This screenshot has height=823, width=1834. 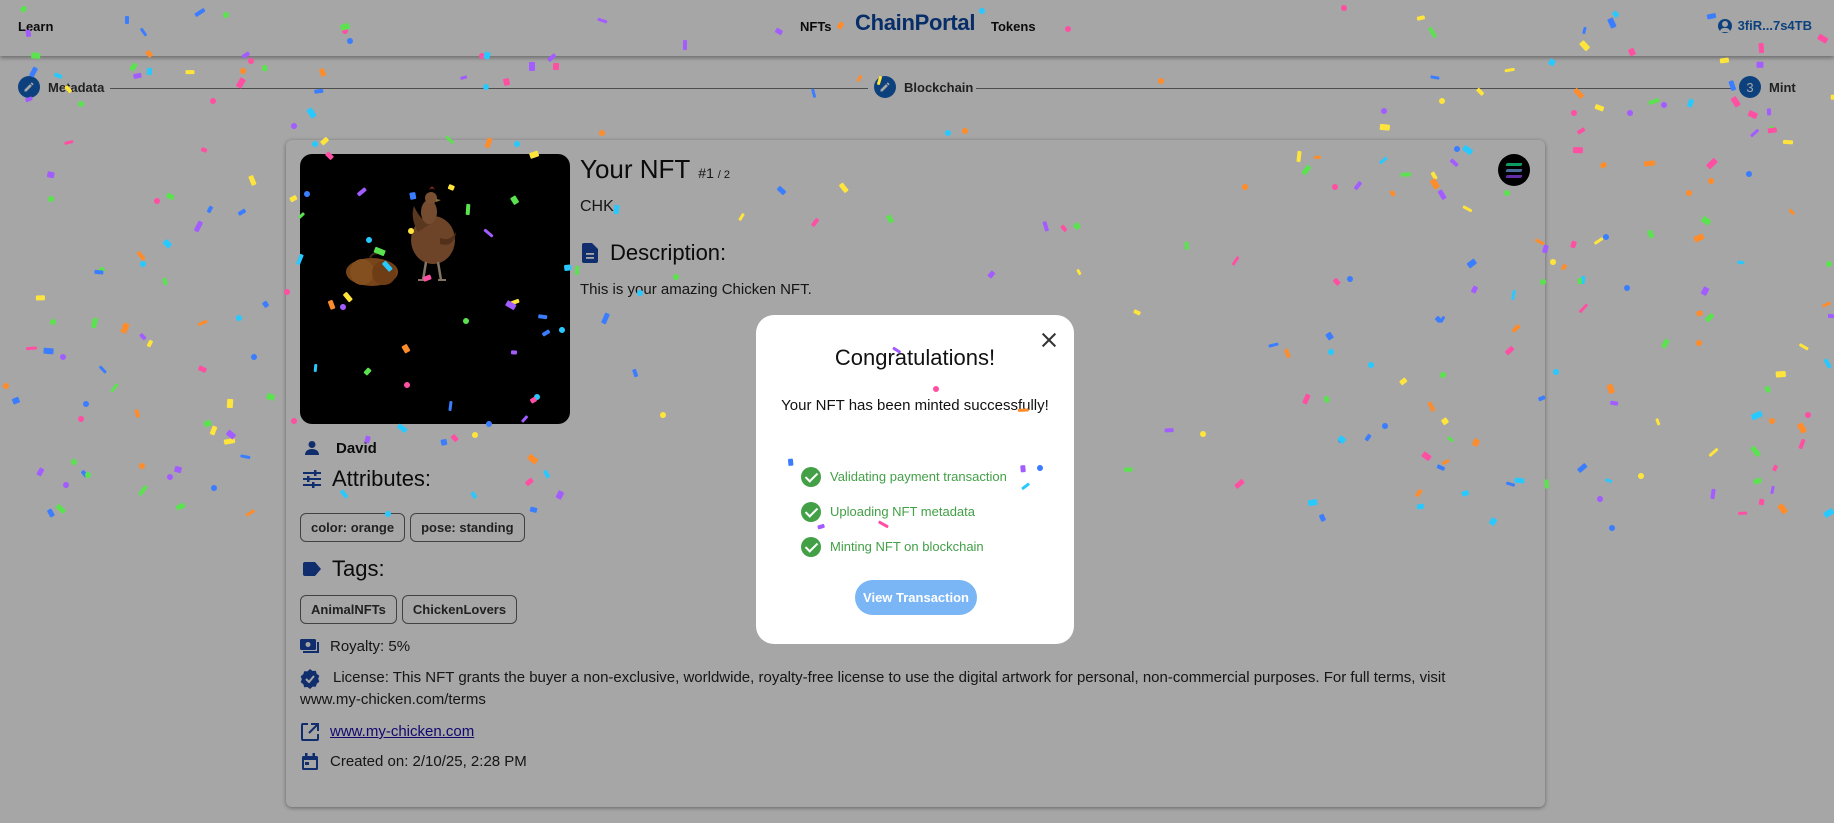 I want to click on progress-step: Uploading NFT metadata, so click(x=904, y=511).